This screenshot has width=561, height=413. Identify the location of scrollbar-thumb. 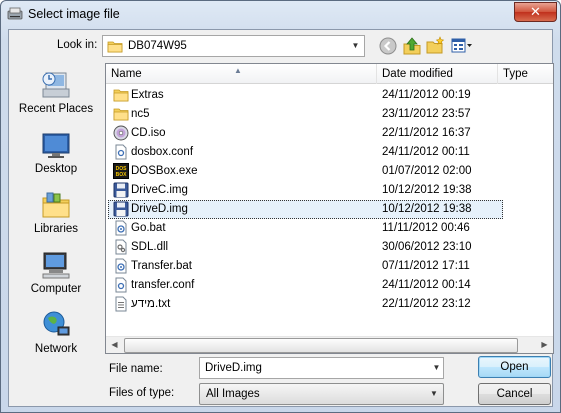
(321, 345).